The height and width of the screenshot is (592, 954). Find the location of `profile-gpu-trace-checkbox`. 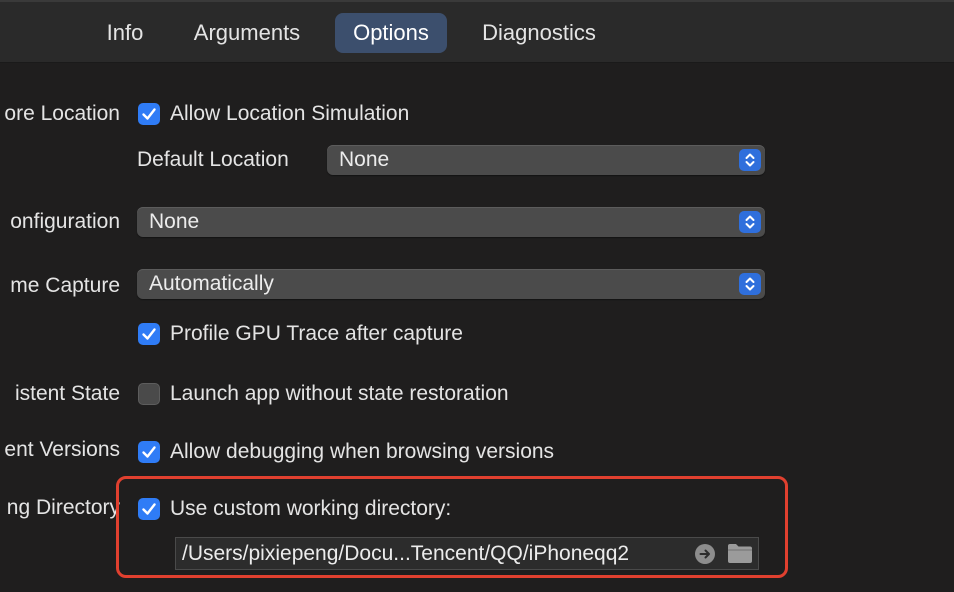

profile-gpu-trace-checkbox is located at coordinates (149, 334).